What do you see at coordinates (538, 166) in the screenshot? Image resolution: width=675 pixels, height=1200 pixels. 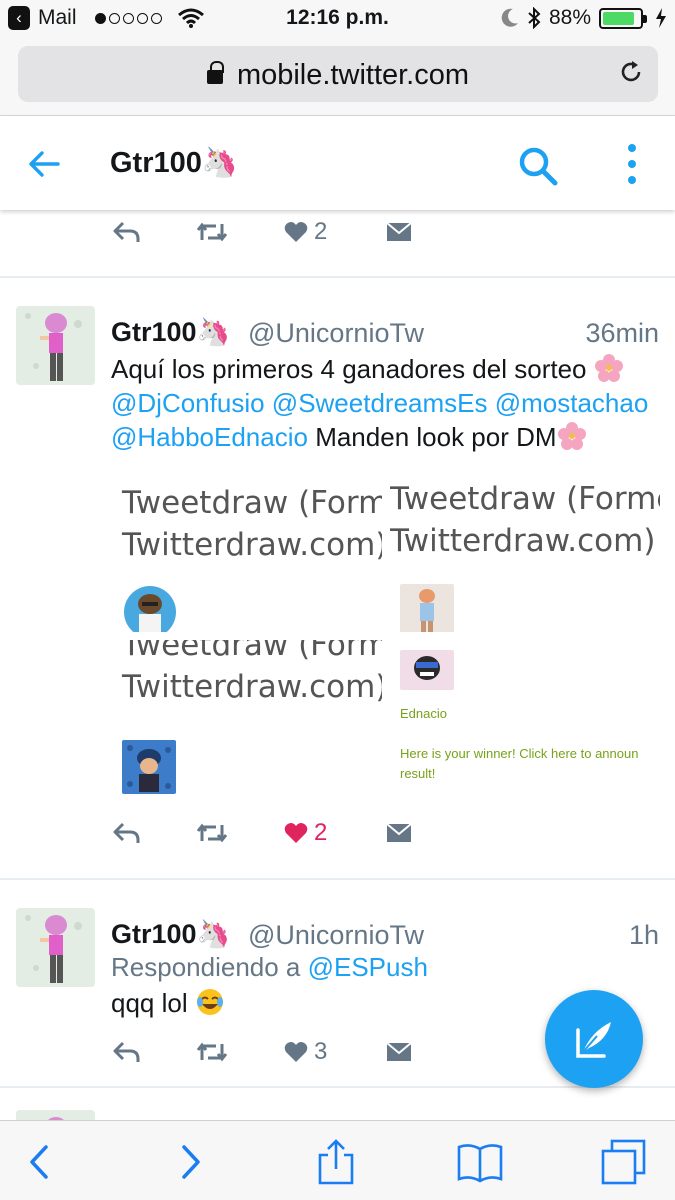 I see `search-icon` at bounding box center [538, 166].